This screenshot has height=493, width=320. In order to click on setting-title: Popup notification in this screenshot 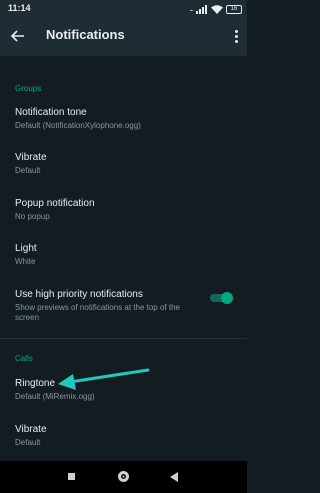, I will do `click(55, 203)`.